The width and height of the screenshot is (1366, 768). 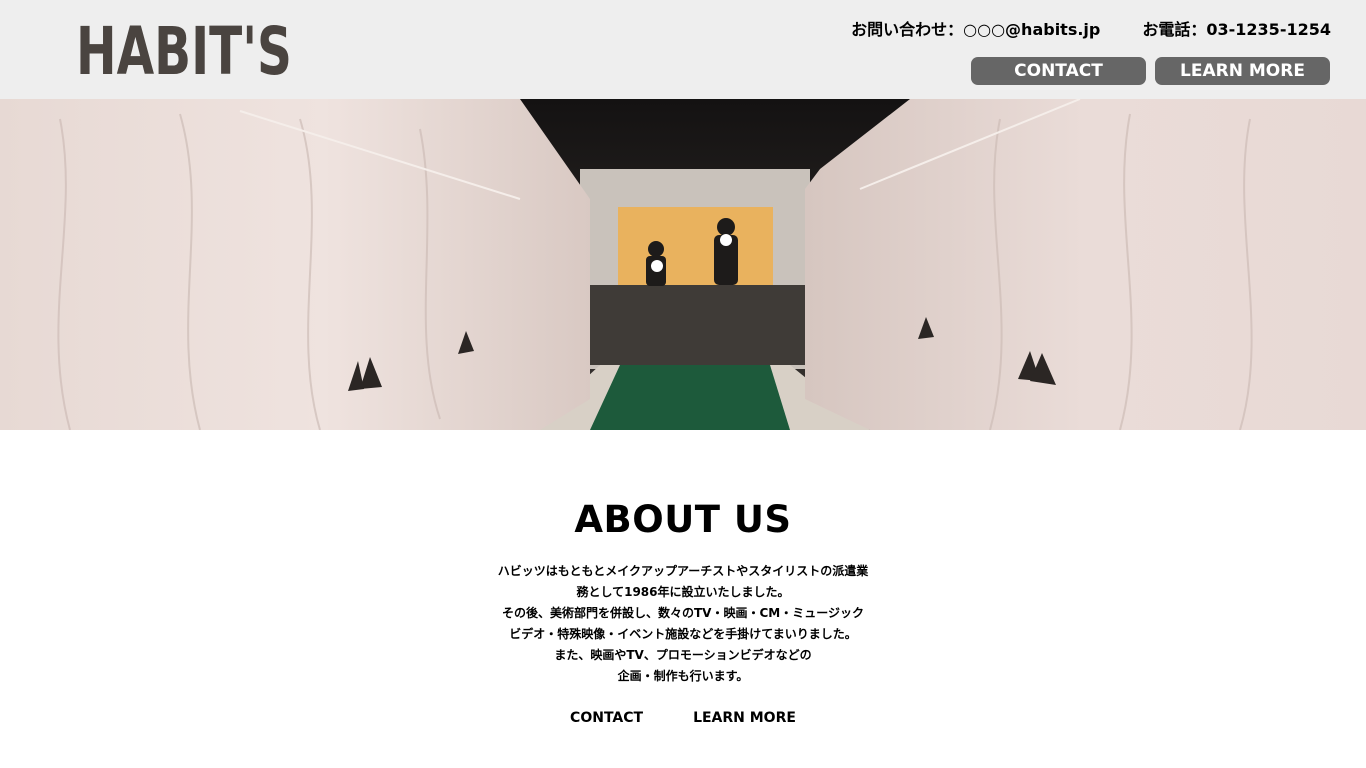 What do you see at coordinates (976, 29) in the screenshot?
I see `email-info: お問い合わせ：○○○@habits.jp` at bounding box center [976, 29].